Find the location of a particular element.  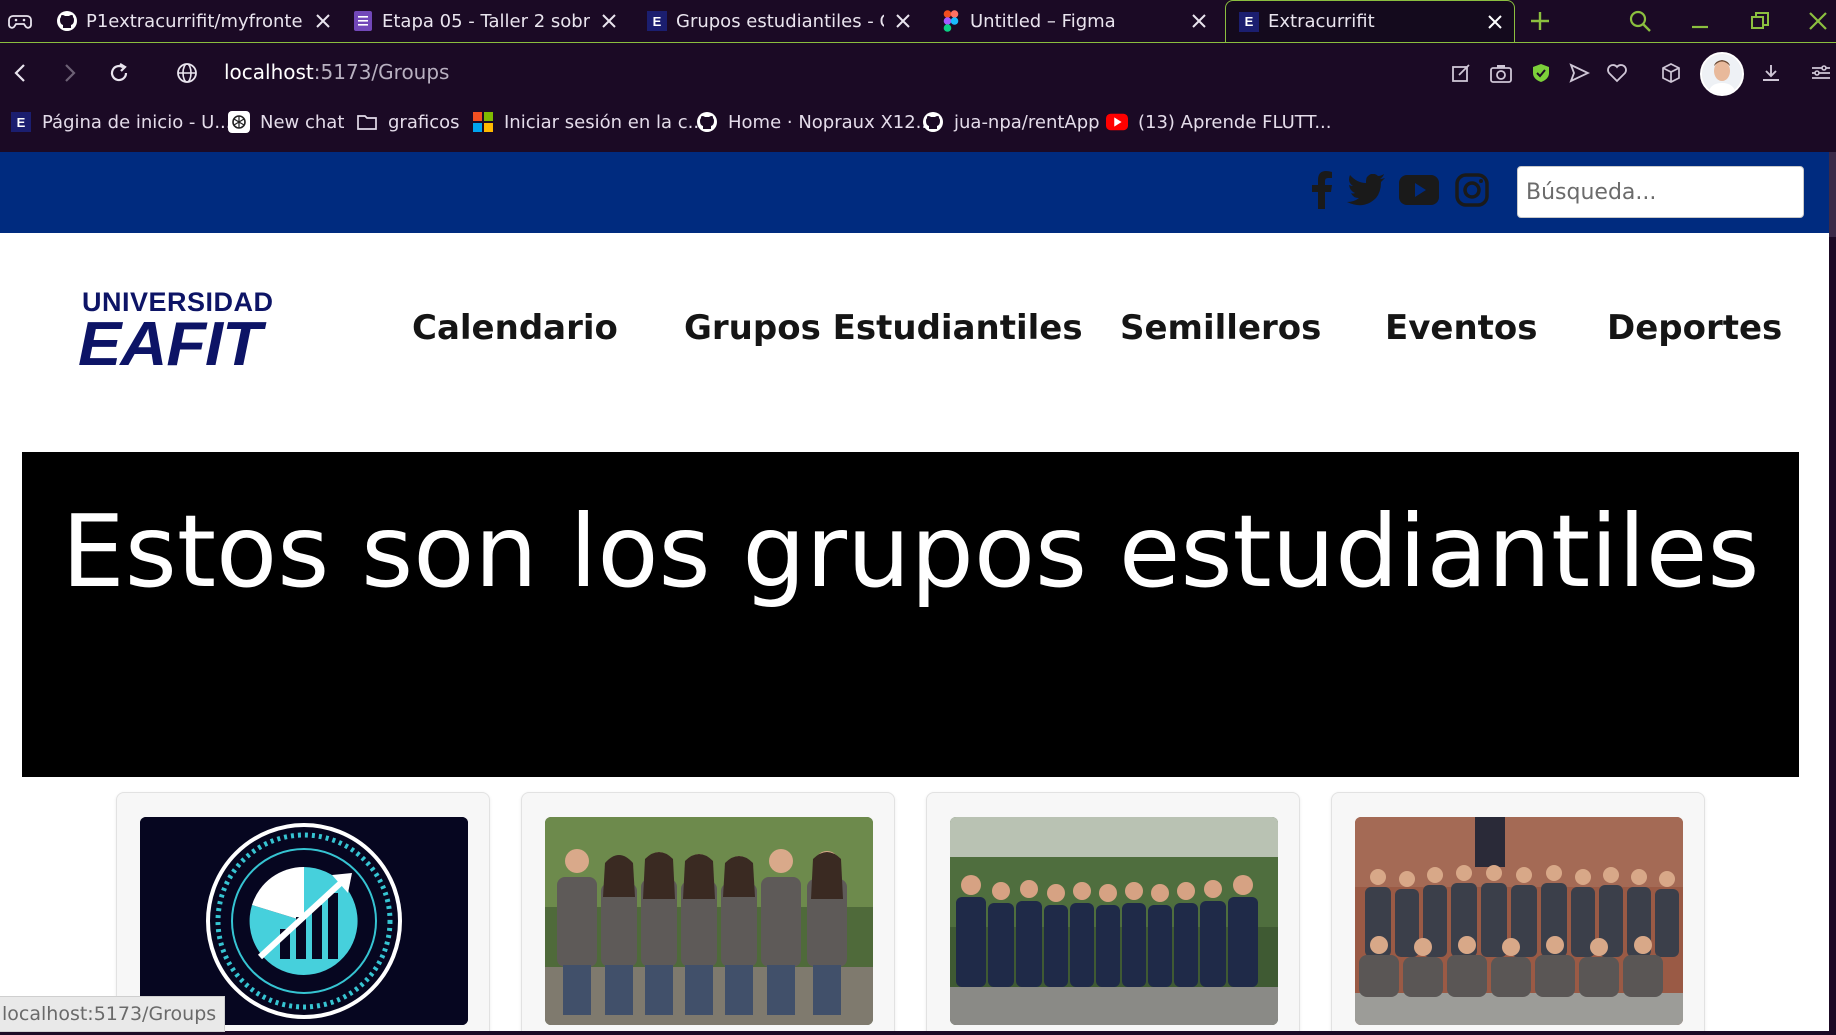

youtube-link is located at coordinates (1419, 190).